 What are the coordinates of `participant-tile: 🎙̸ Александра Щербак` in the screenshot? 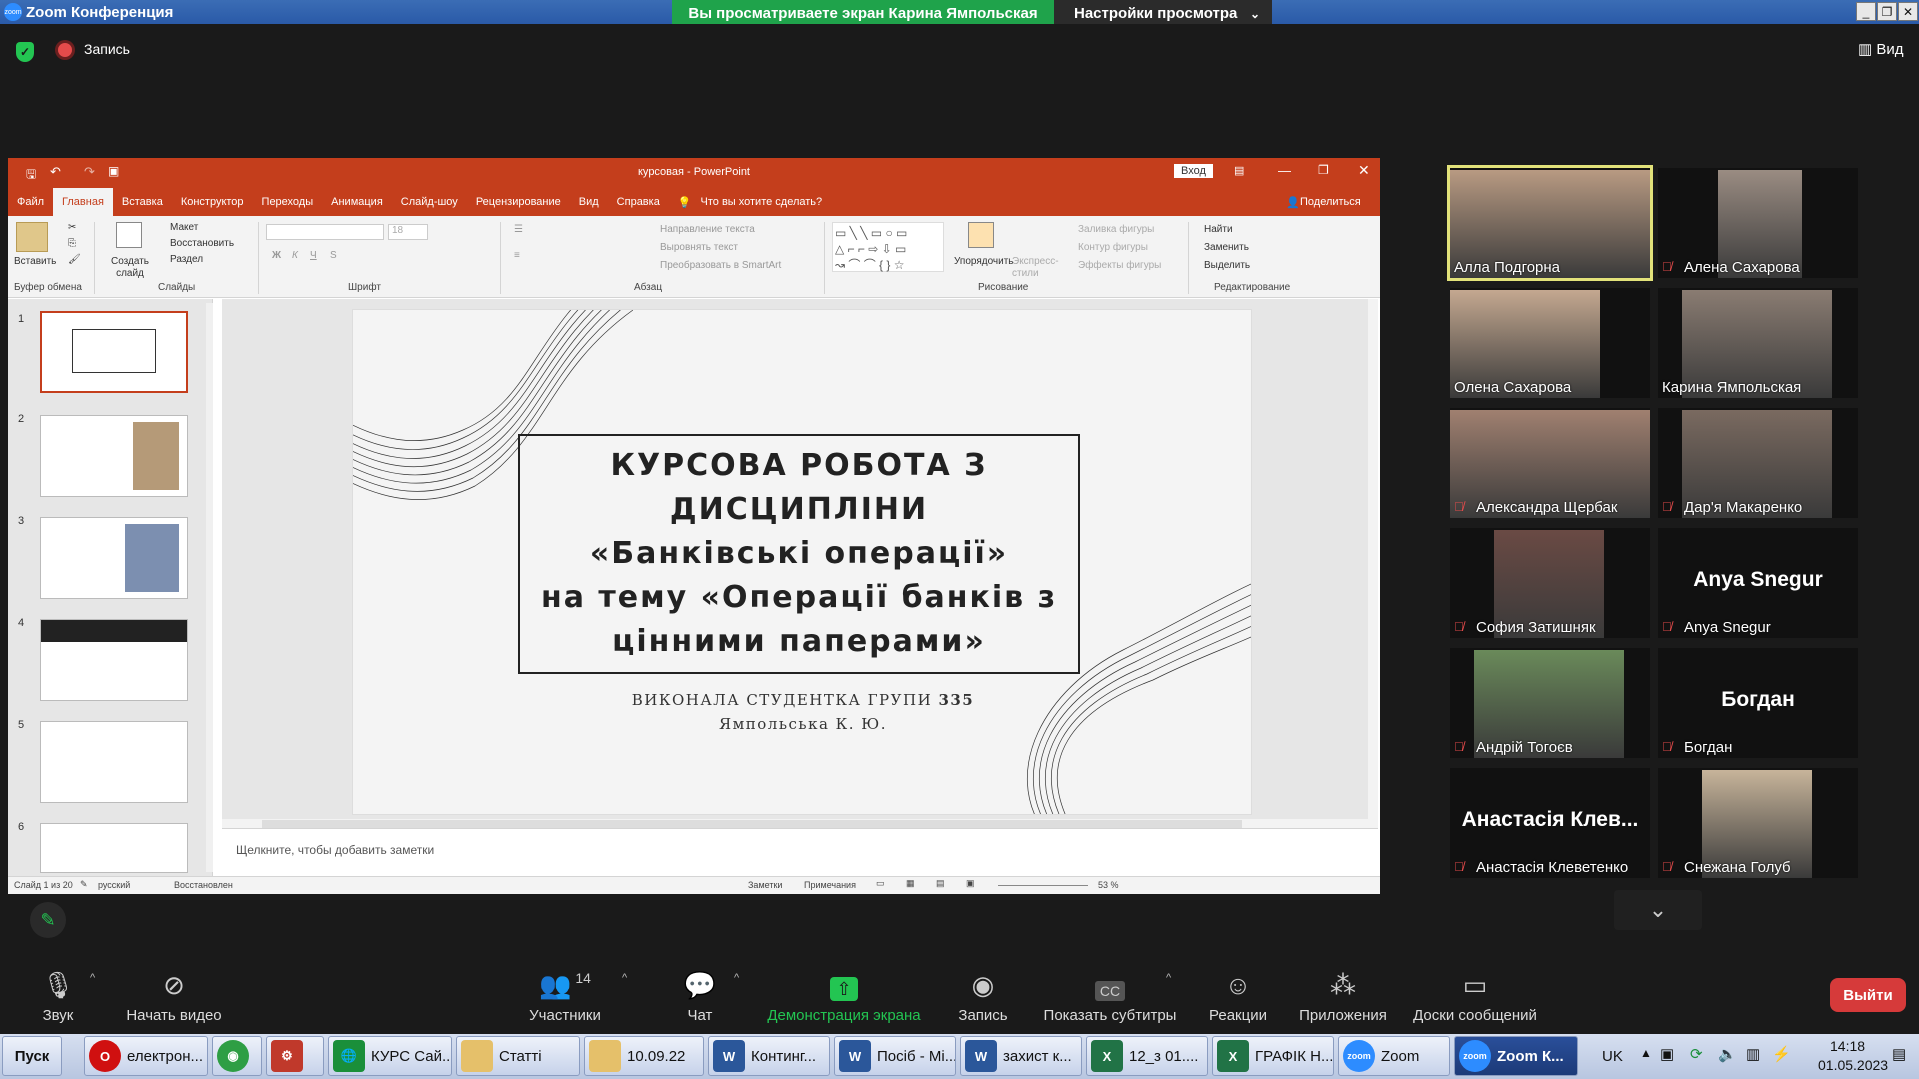 It's located at (1550, 463).